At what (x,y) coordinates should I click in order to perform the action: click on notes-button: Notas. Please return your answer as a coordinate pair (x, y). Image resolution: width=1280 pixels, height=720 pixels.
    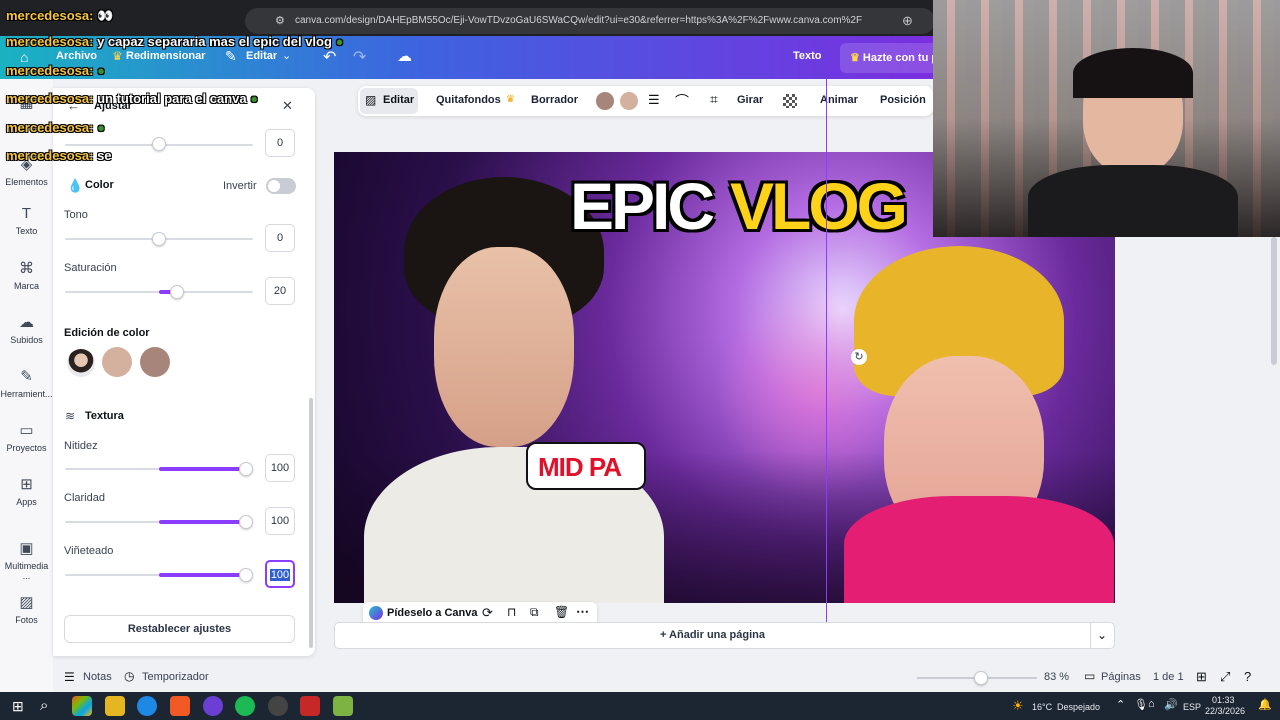
    Looking at the image, I should click on (97, 677).